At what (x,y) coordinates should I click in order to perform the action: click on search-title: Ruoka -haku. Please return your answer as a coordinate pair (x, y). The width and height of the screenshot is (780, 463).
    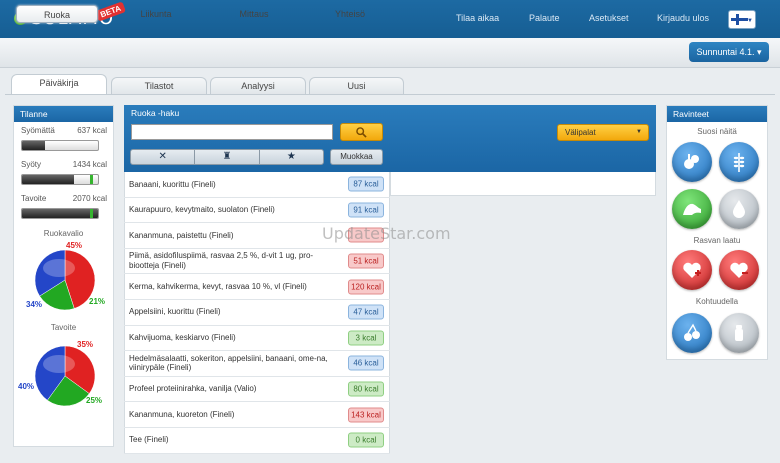
    Looking at the image, I should click on (155, 113).